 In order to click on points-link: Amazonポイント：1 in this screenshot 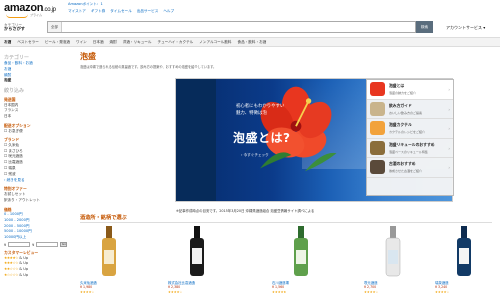, I will do `click(85, 4)`.